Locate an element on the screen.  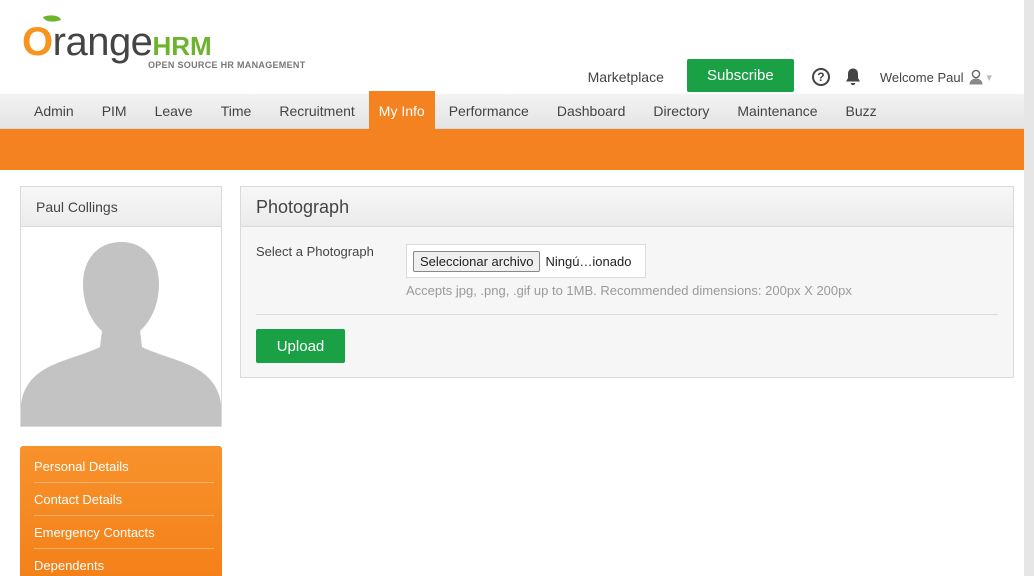
upload-button: Upload is located at coordinates (300, 346).